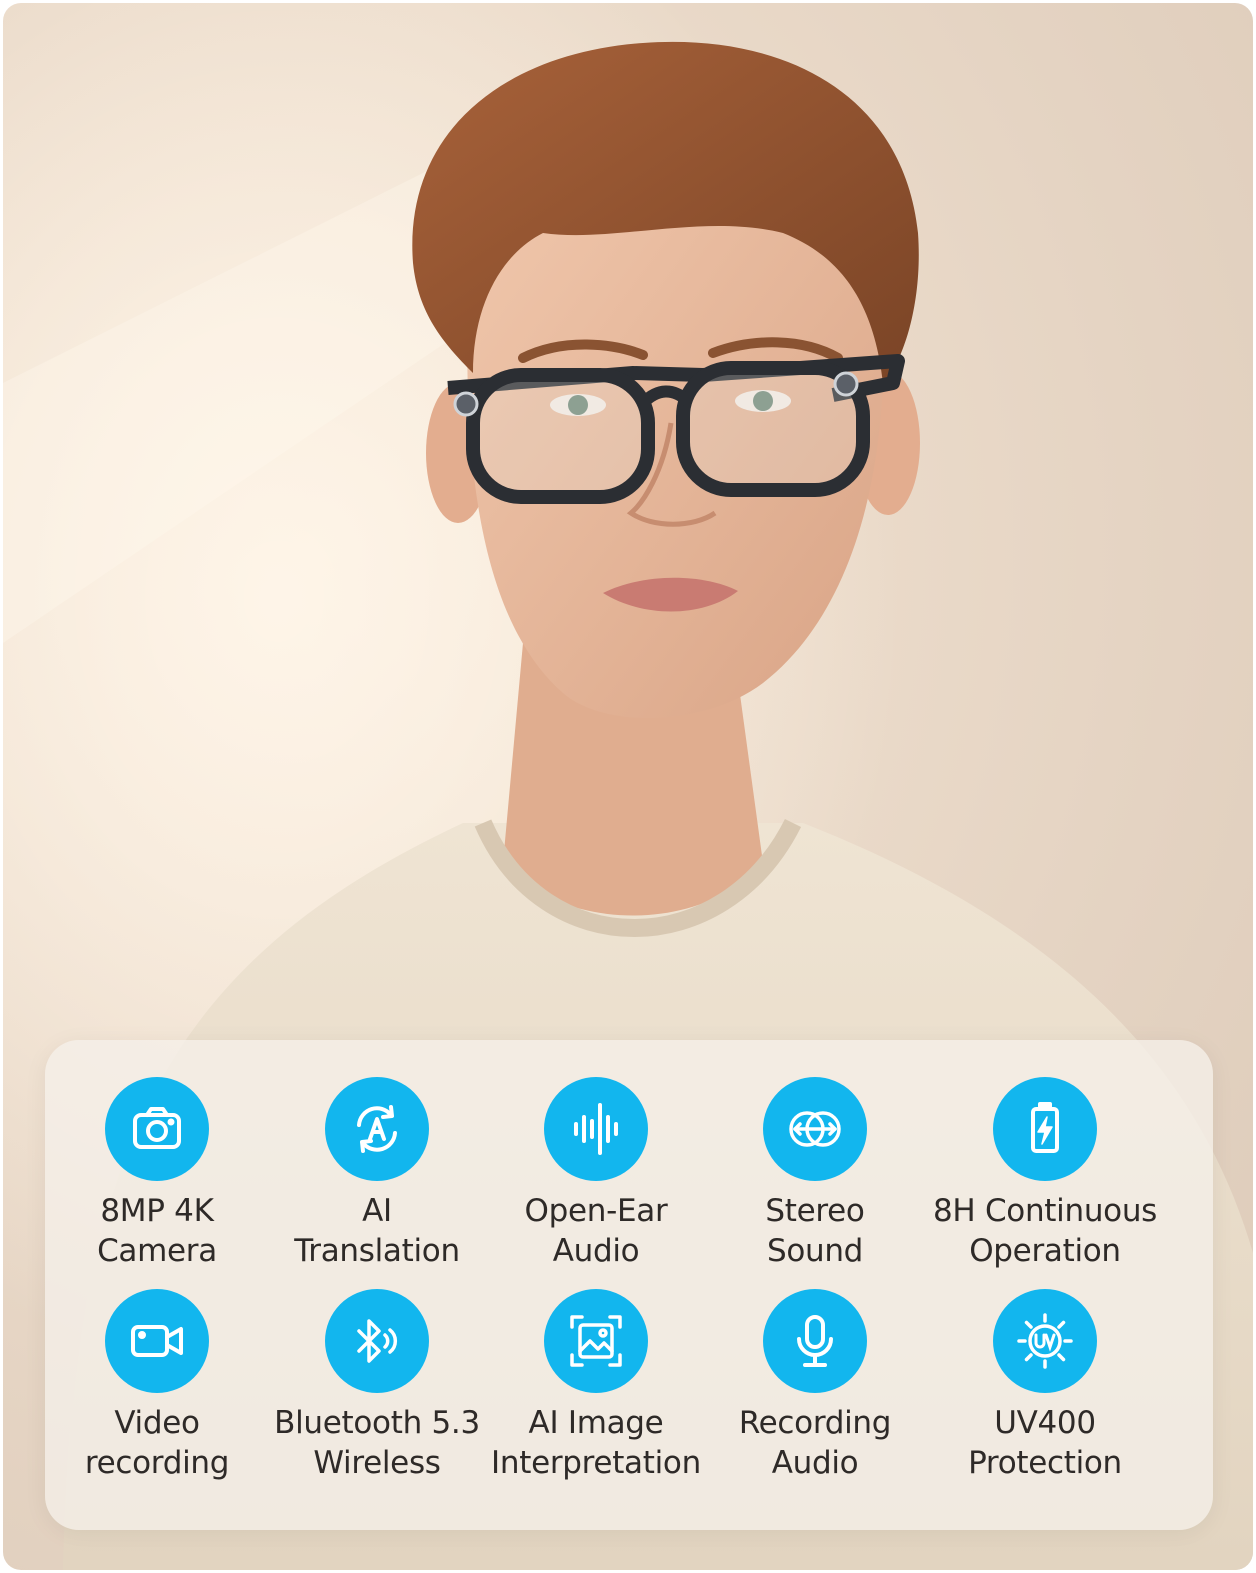  I want to click on feature-open-ear-audio: Open-Ear Audio, so click(596, 1174).